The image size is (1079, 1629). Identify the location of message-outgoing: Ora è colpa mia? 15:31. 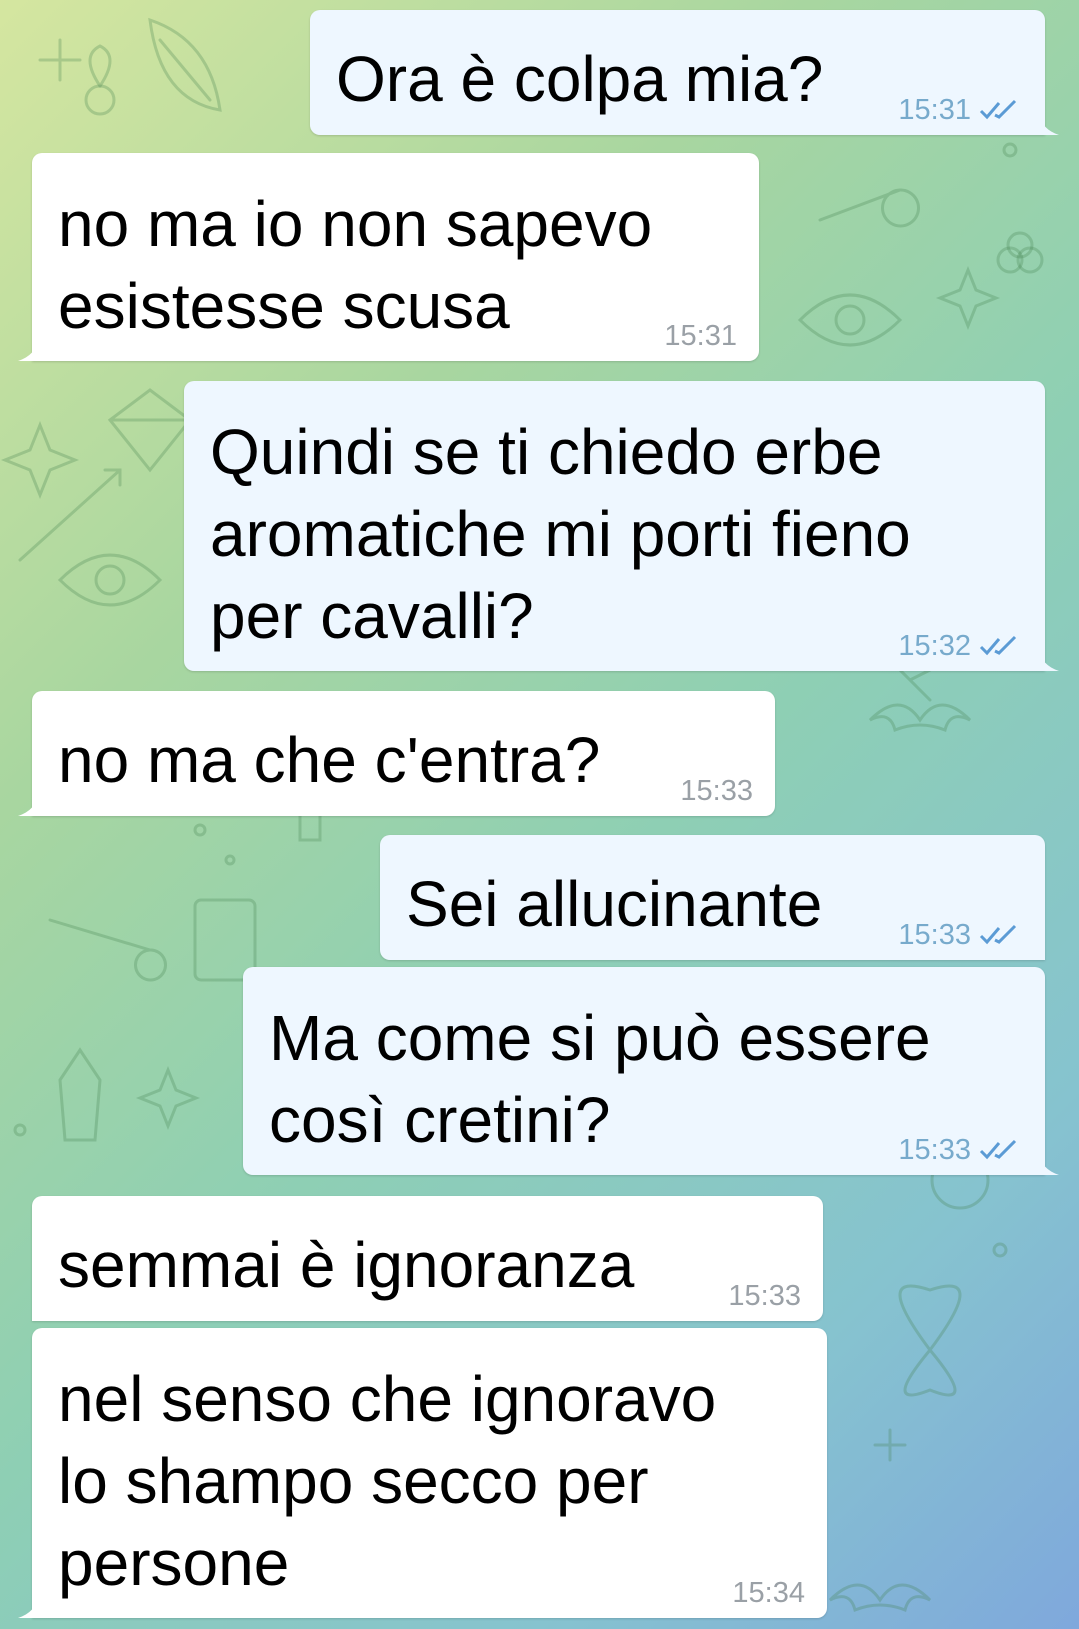
(684, 72).